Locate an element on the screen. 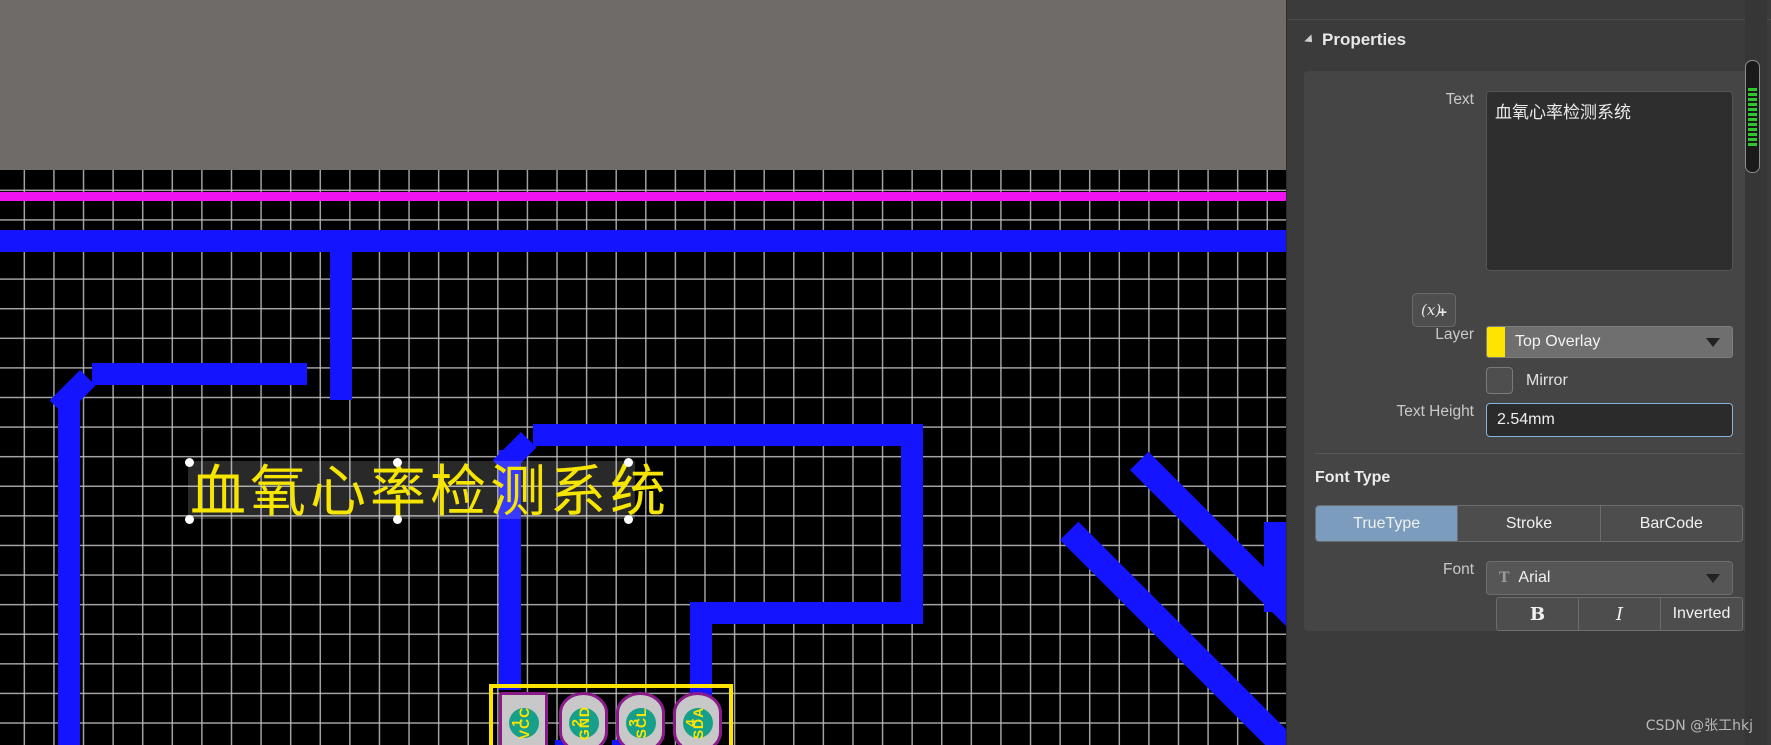 This screenshot has height=745, width=1771. bold-button: B is located at coordinates (1538, 614).